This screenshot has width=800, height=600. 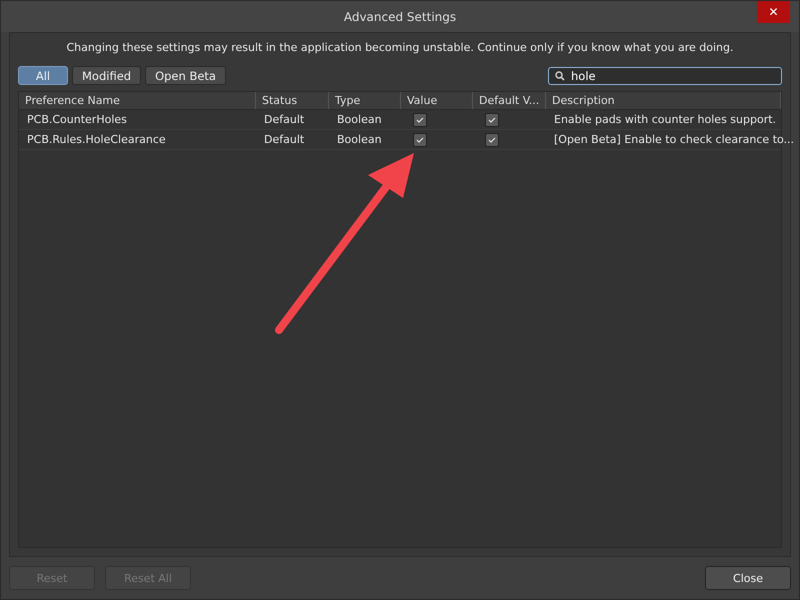 I want to click on table-cell-text: Enable pads with counter holes support., so click(x=665, y=119).